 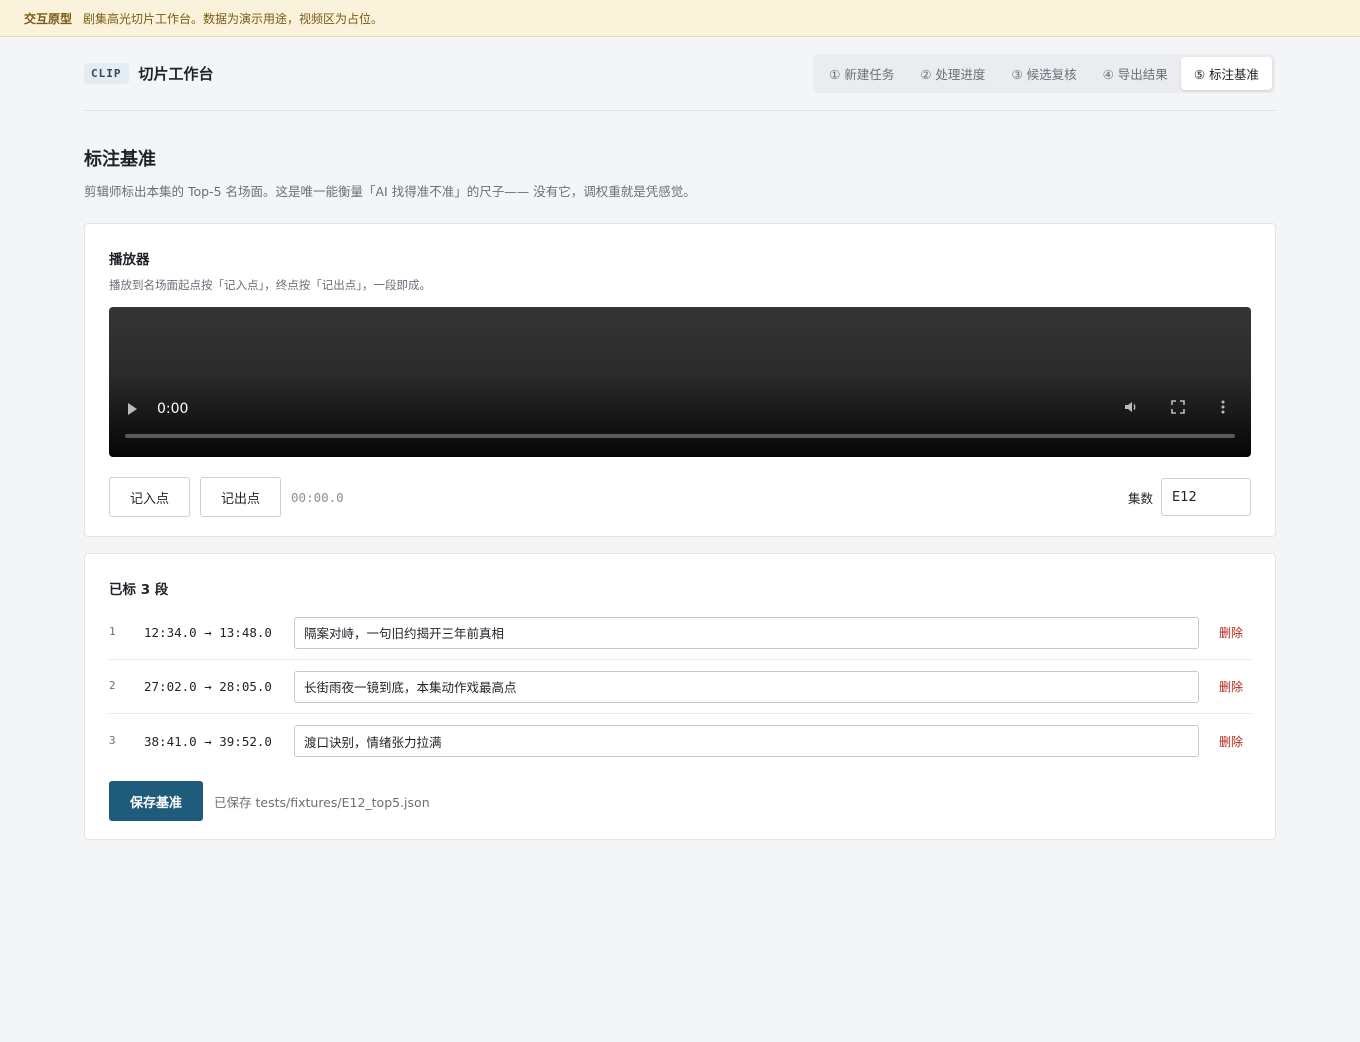 What do you see at coordinates (241, 497) in the screenshot?
I see `mark-out-button: 记出点` at bounding box center [241, 497].